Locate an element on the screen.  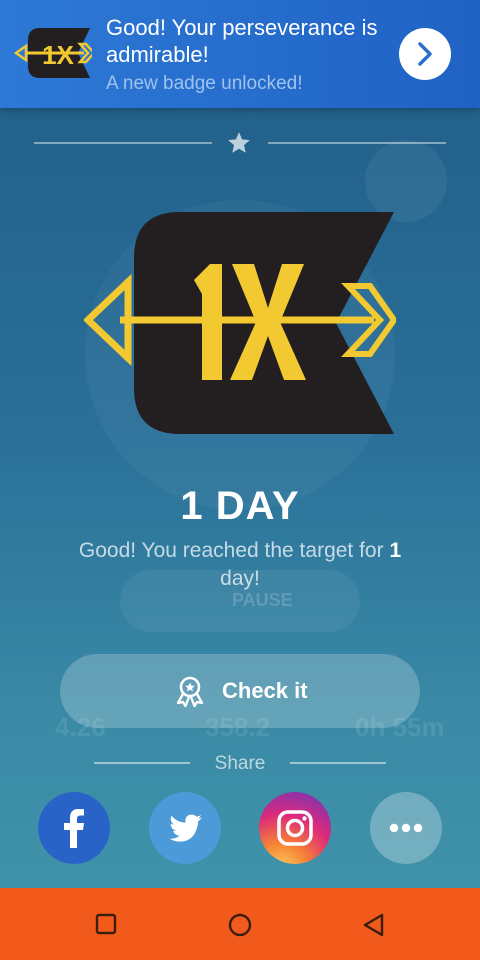
share-facebook-button is located at coordinates (74, 828).